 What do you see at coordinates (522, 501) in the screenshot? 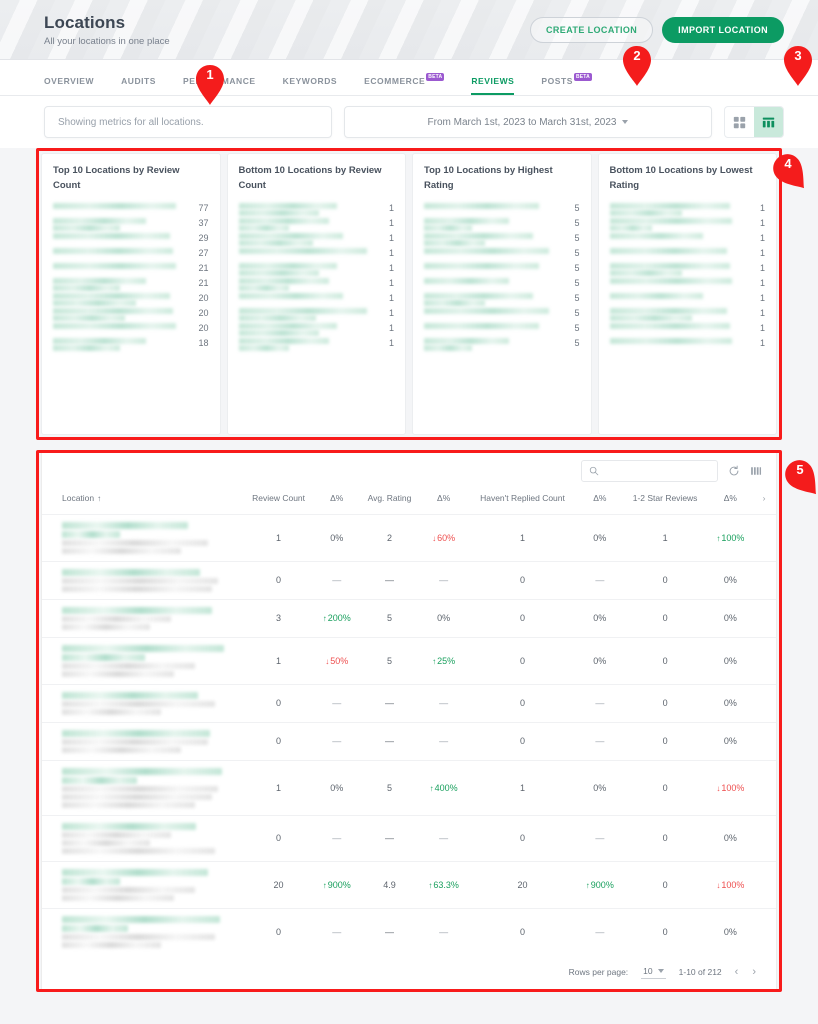
I see `column-header-haven-t-replied-count: Haven't Replied Count` at bounding box center [522, 501].